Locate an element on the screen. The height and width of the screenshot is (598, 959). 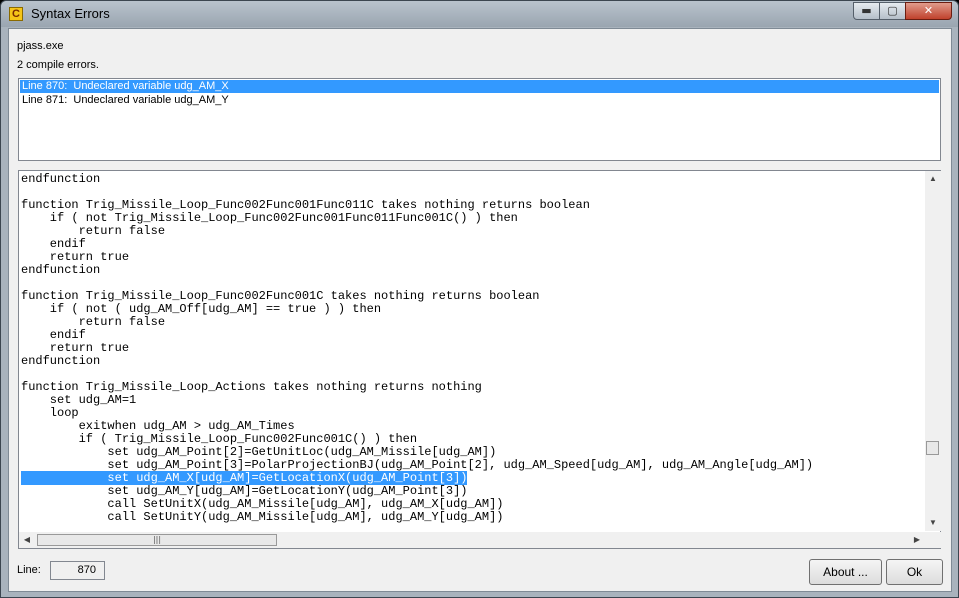
horizontal-scroll-thumb: ||| is located at coordinates (157, 540).